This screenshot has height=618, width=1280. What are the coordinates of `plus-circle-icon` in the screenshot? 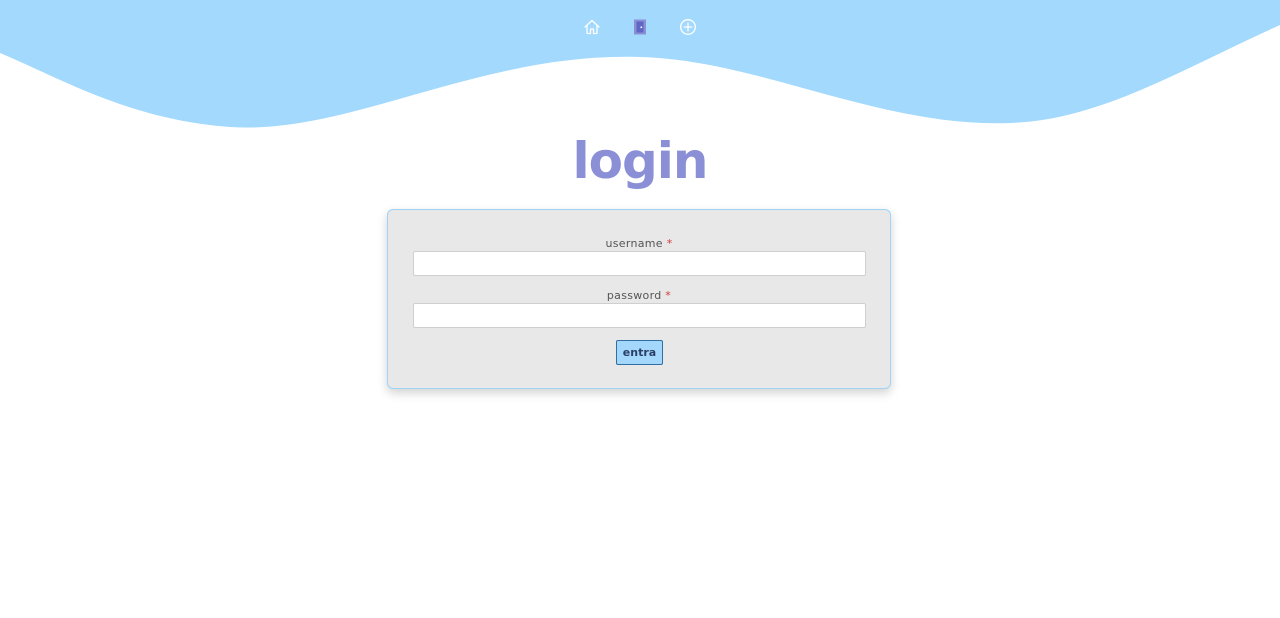 It's located at (688, 27).